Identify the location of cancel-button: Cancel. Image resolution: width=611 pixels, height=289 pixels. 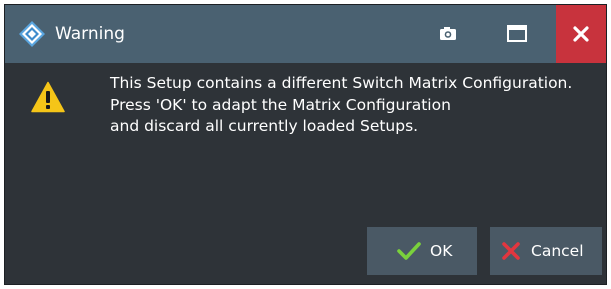
(546, 251).